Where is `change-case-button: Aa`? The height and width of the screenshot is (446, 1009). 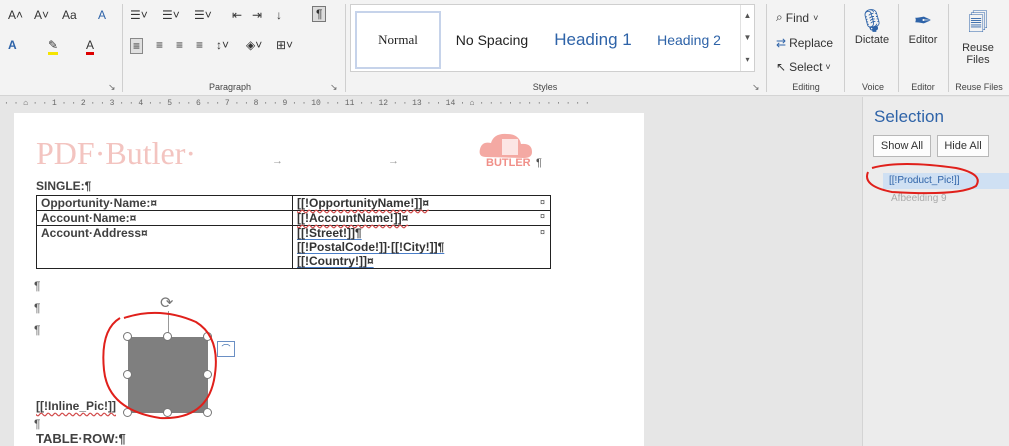
change-case-button: Aa is located at coordinates (69, 15).